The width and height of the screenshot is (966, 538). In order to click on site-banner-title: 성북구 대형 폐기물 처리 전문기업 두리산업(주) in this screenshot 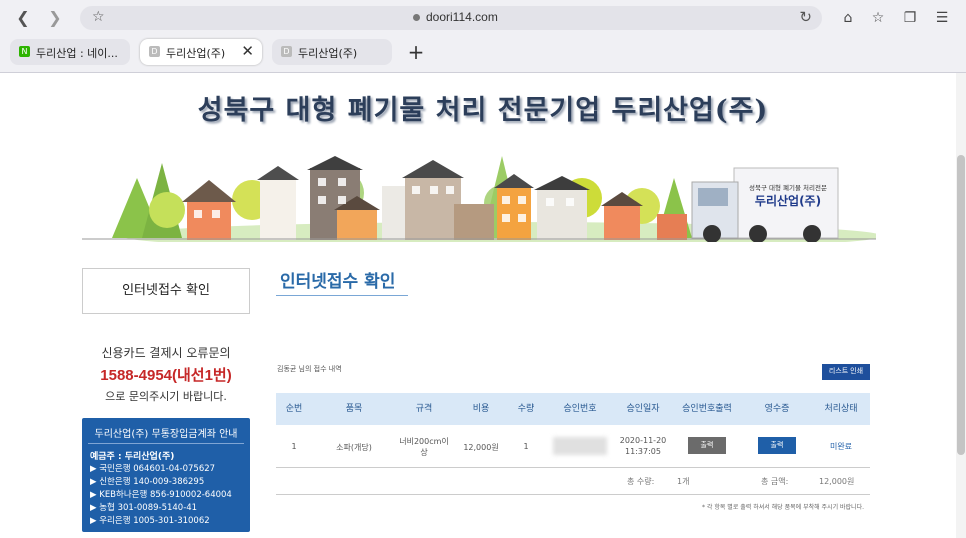, I will do `click(483, 110)`.